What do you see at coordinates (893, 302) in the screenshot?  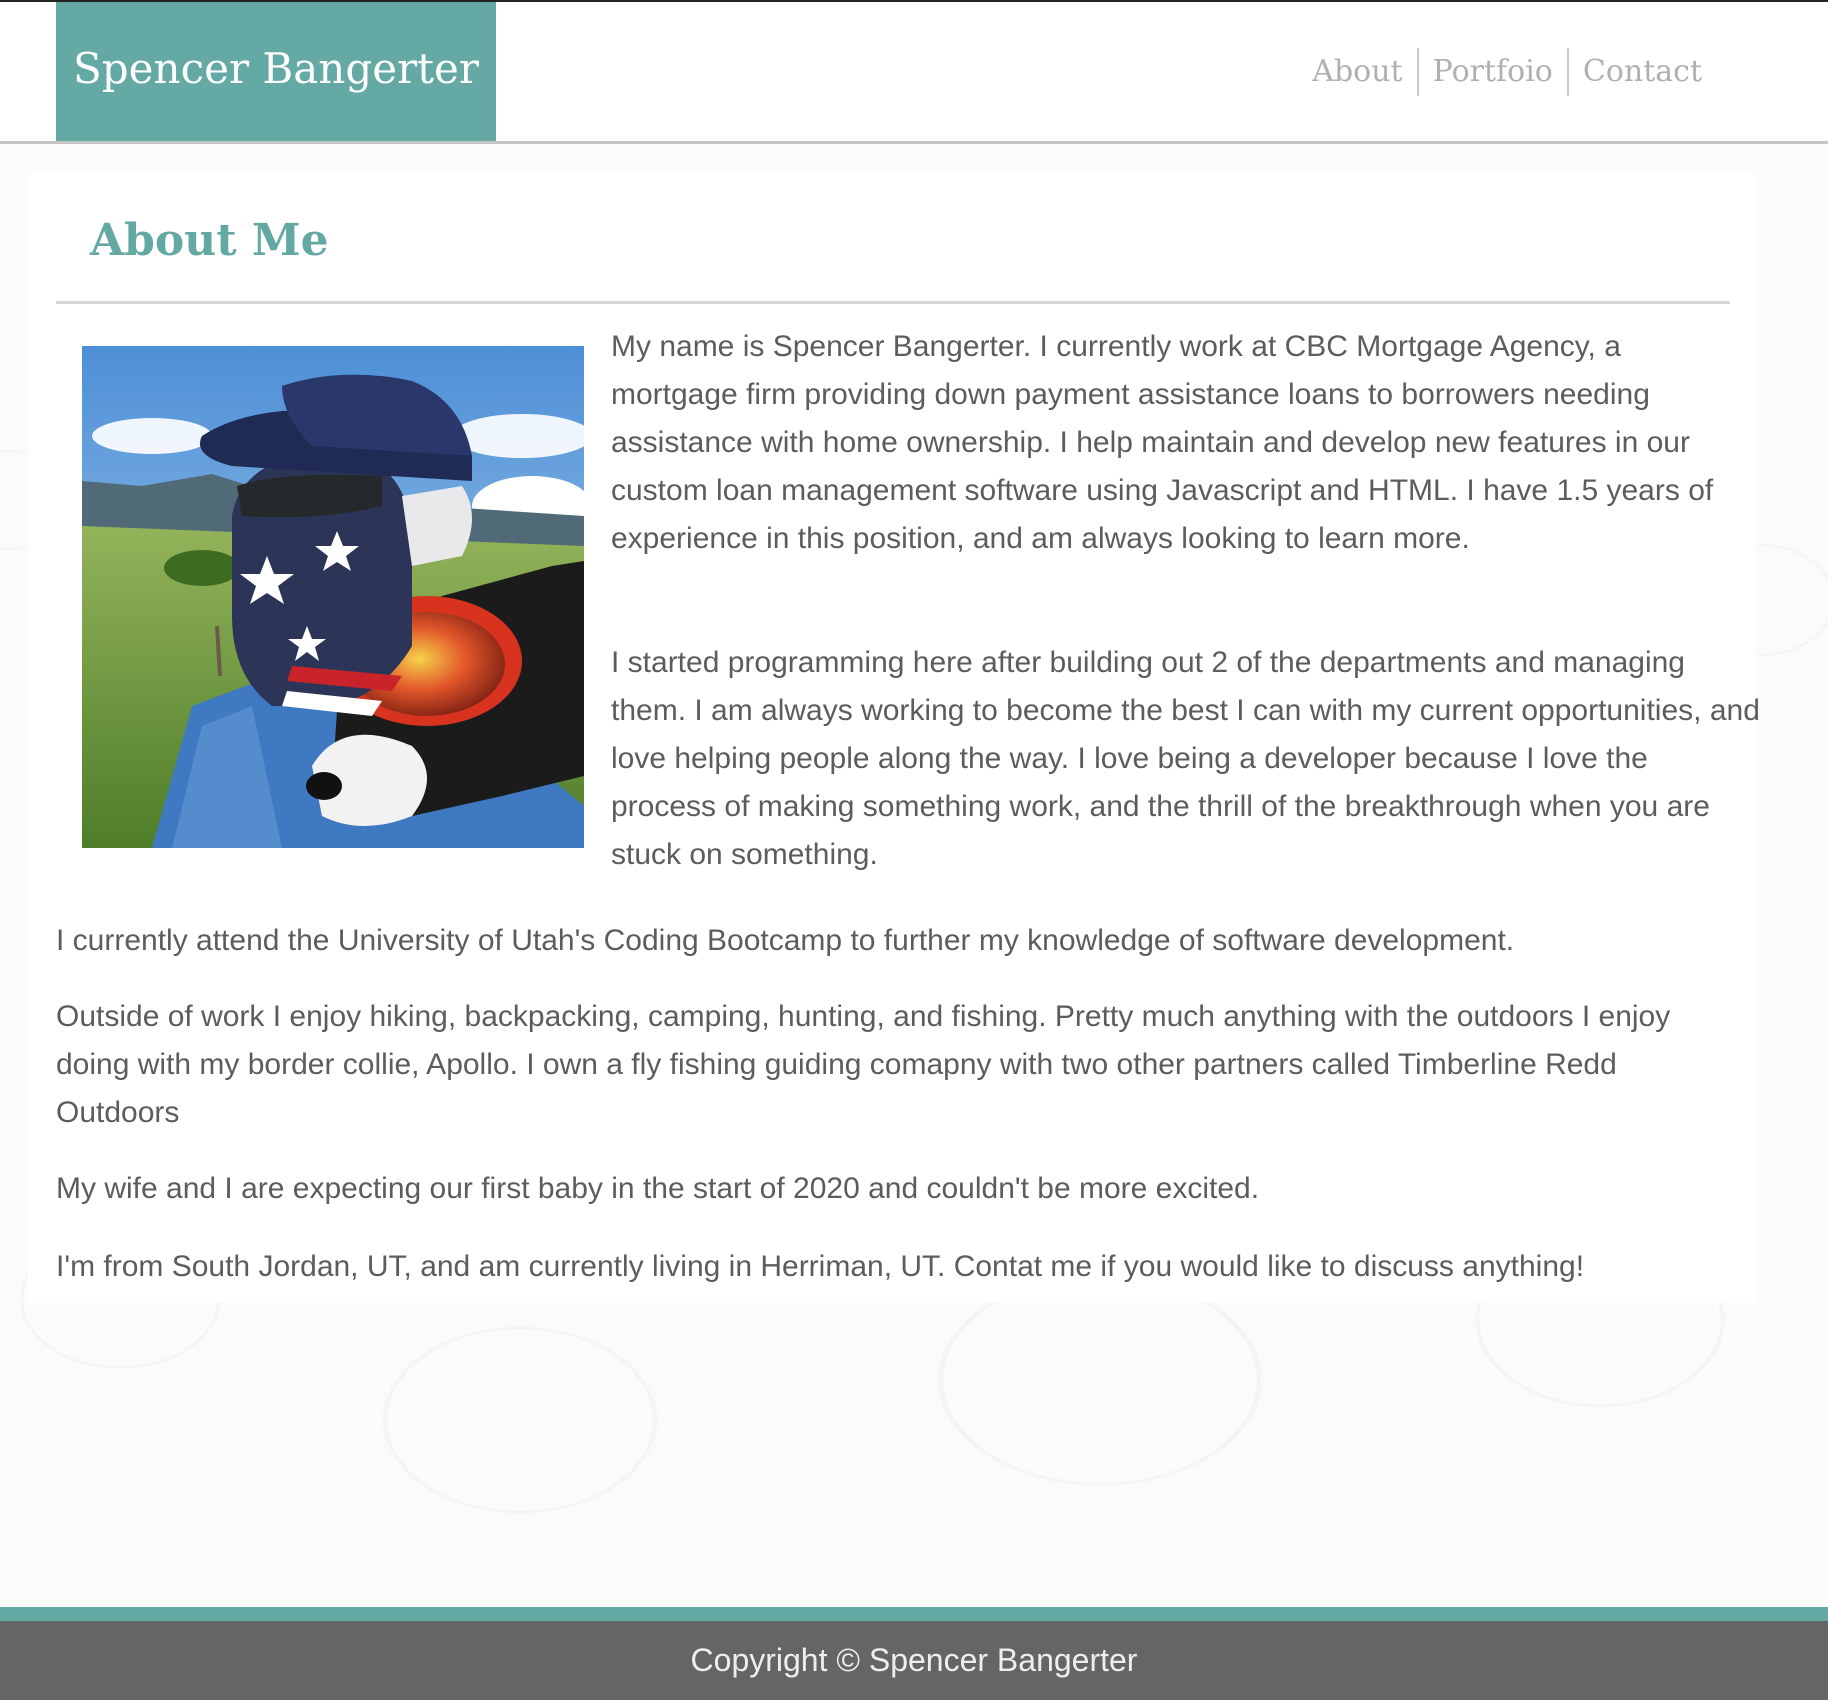 I see `title-divider` at bounding box center [893, 302].